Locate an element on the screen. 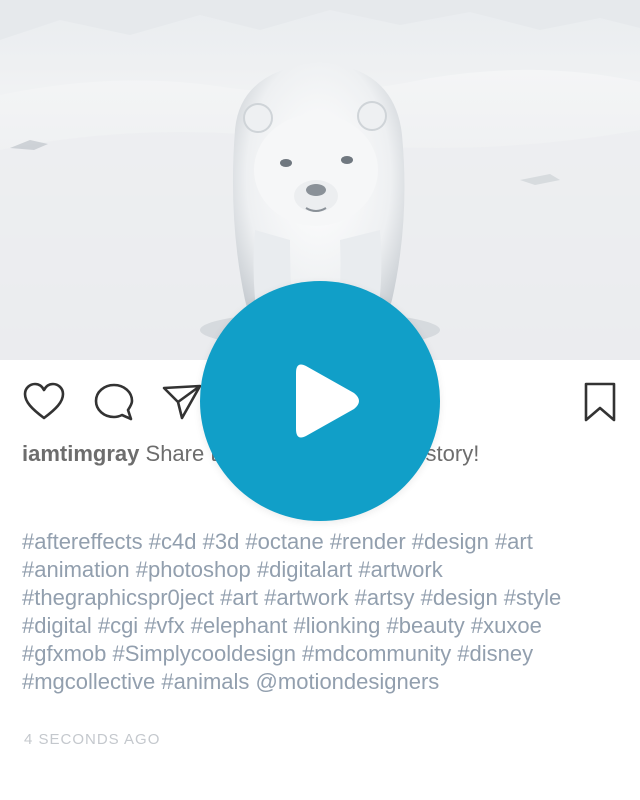 This screenshot has height=800, width=640. bookmark-icon is located at coordinates (600, 402).